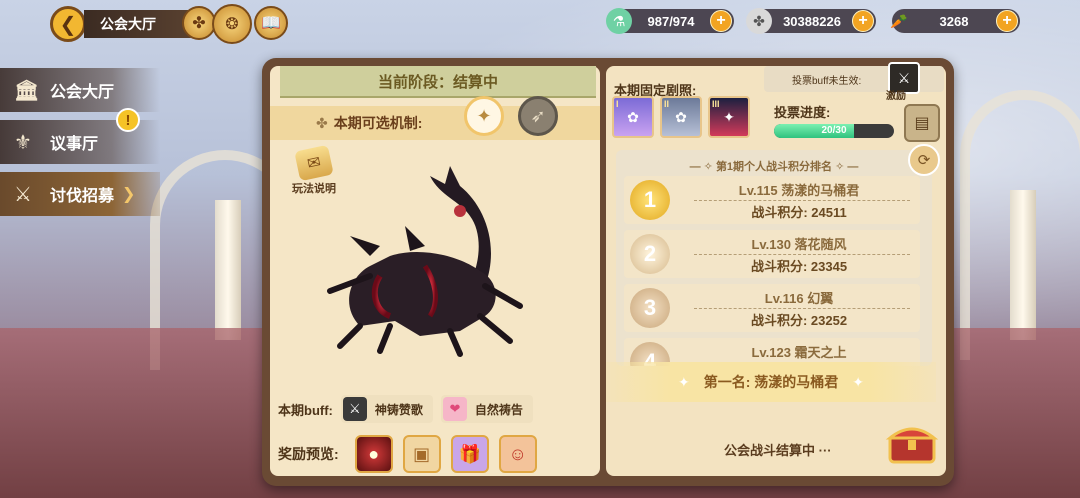  What do you see at coordinates (667, 104) in the screenshot?
I see `still-rank: II` at bounding box center [667, 104].